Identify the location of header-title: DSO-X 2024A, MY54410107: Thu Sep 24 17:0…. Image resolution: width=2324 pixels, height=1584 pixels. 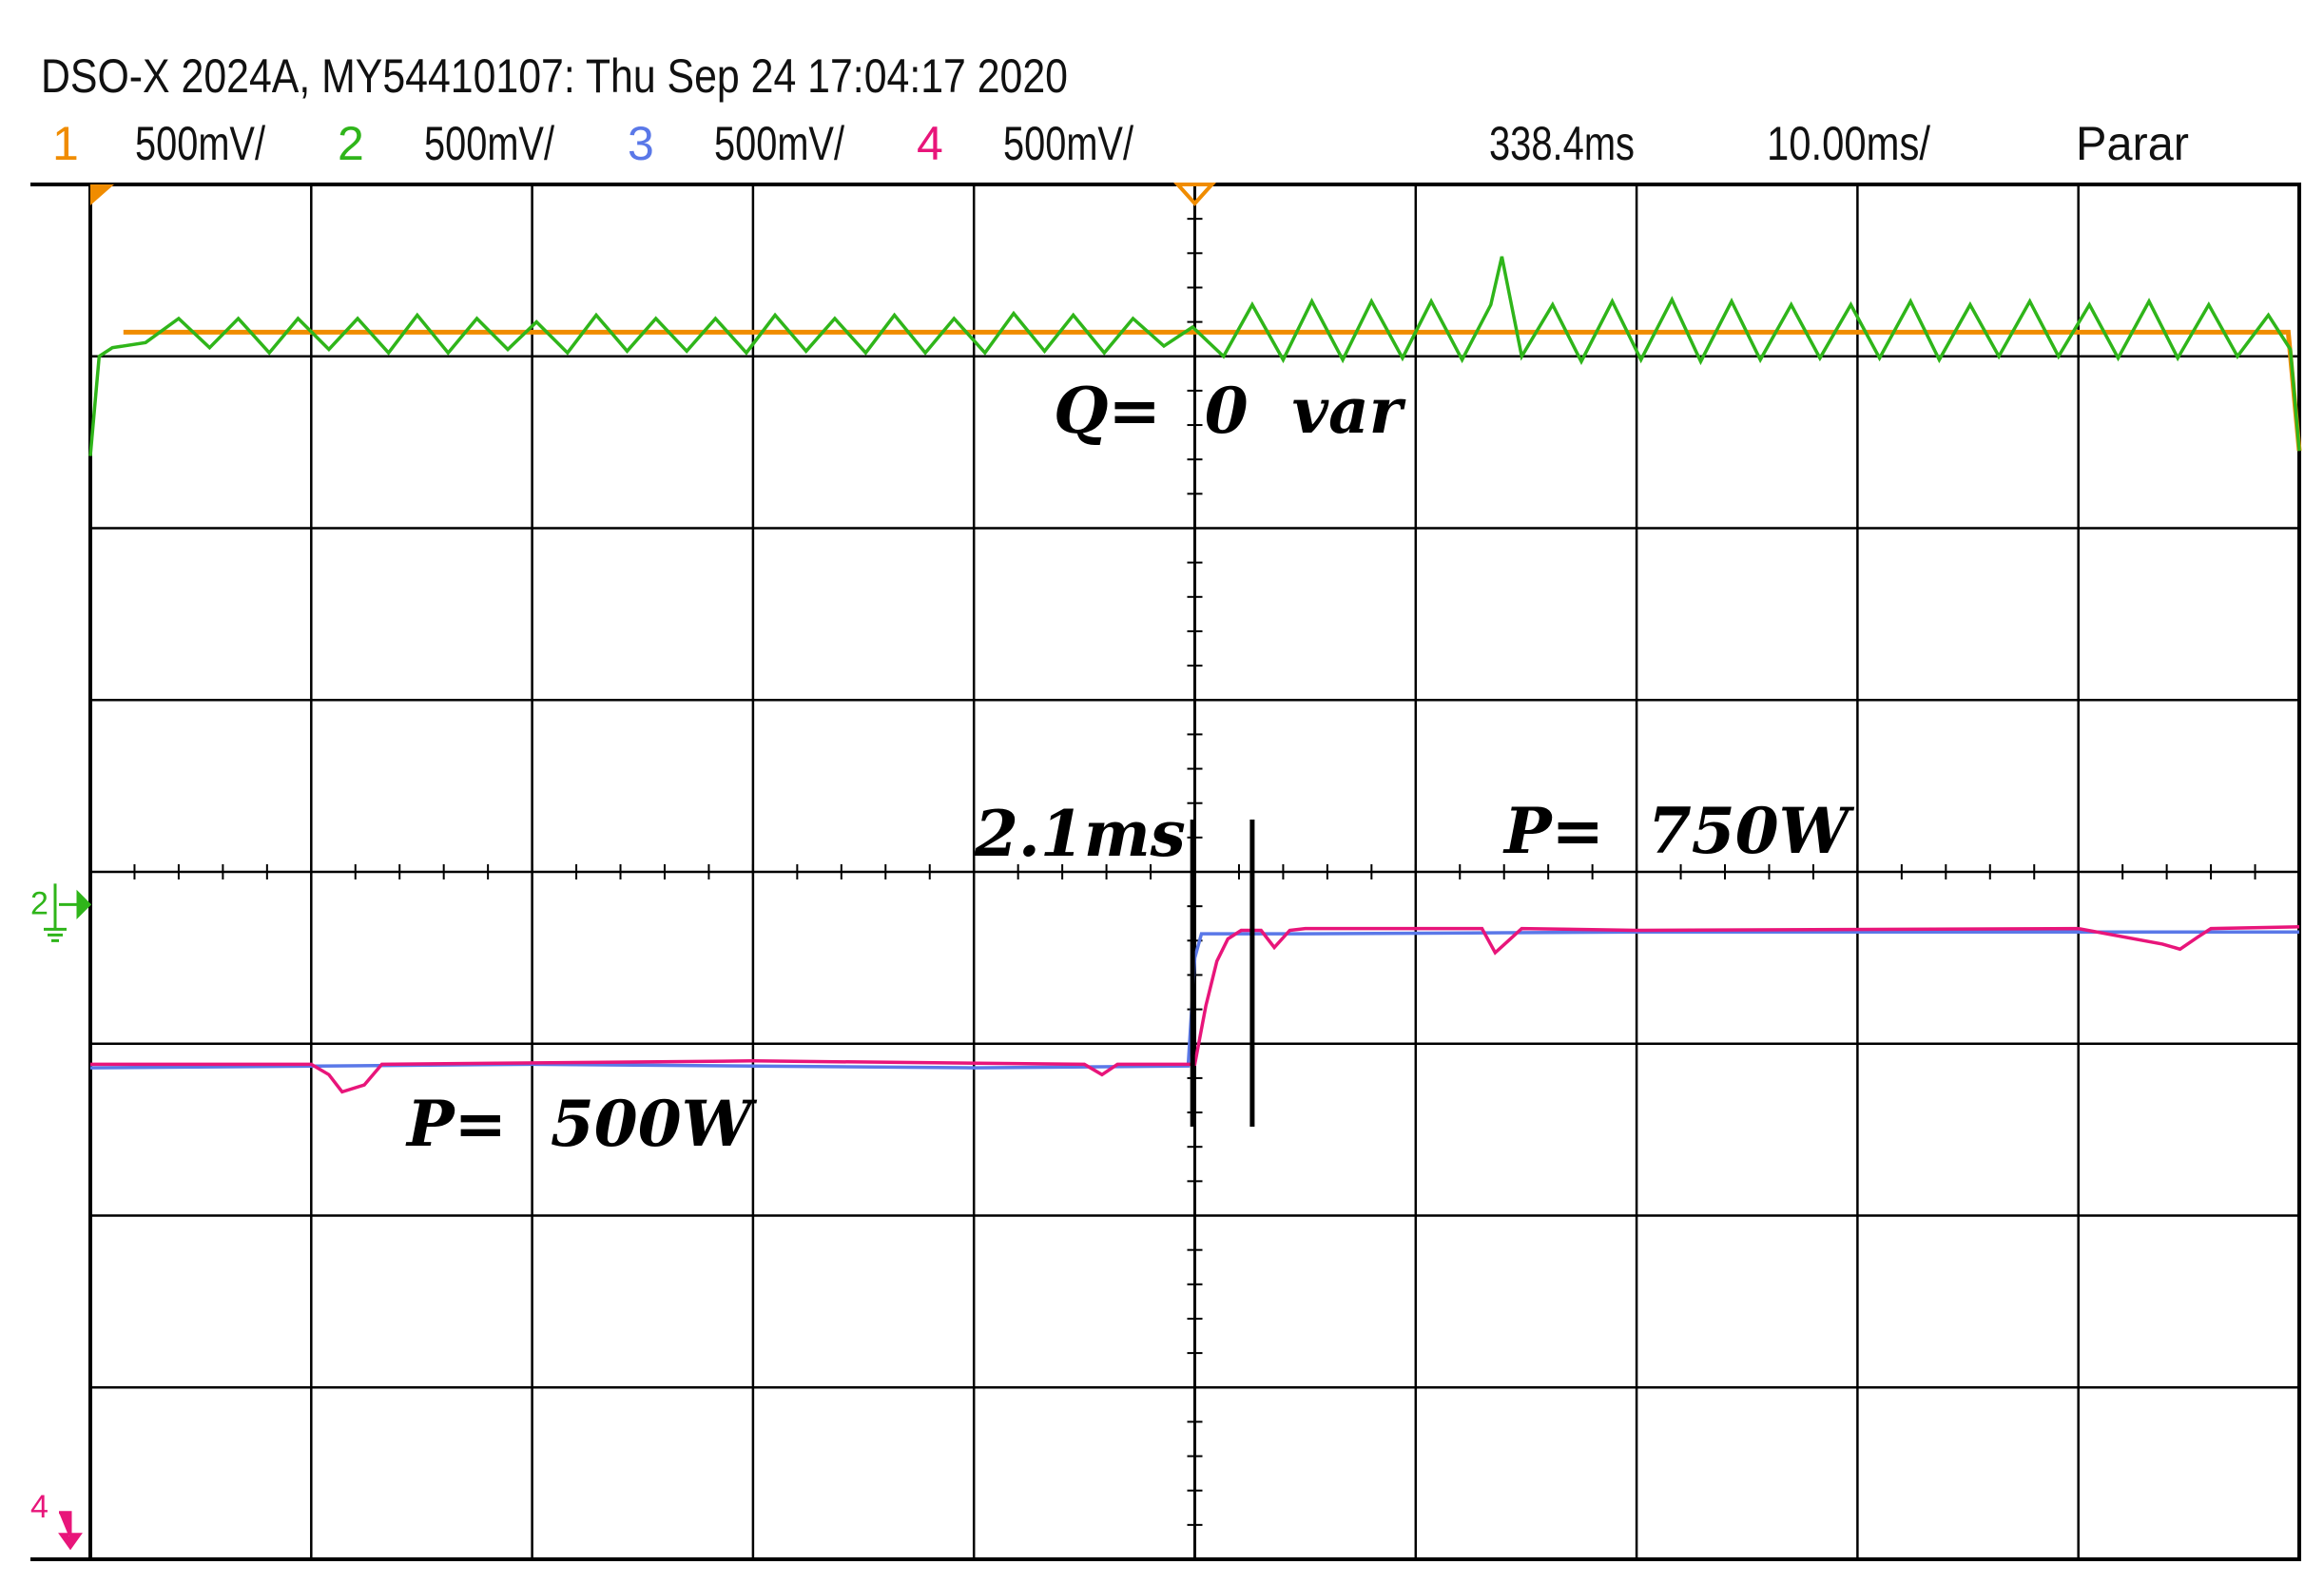
(554, 76).